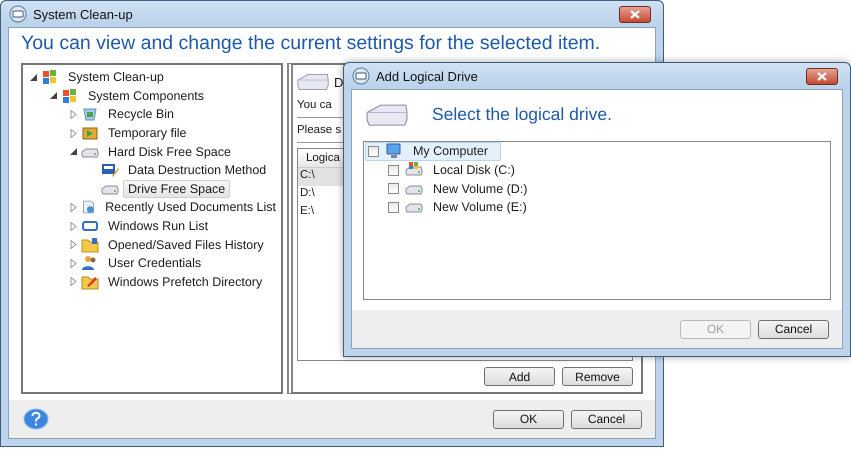 This screenshot has width=851, height=449. Describe the element at coordinates (147, 133) in the screenshot. I see `tree-item: Temporary file` at that location.